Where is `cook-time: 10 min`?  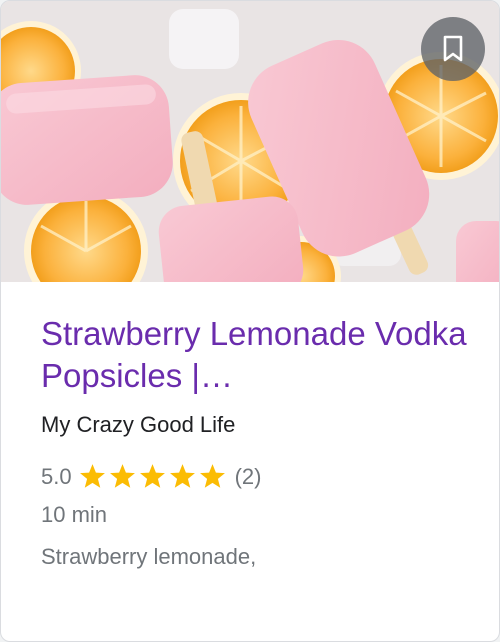
cook-time: 10 min is located at coordinates (74, 514).